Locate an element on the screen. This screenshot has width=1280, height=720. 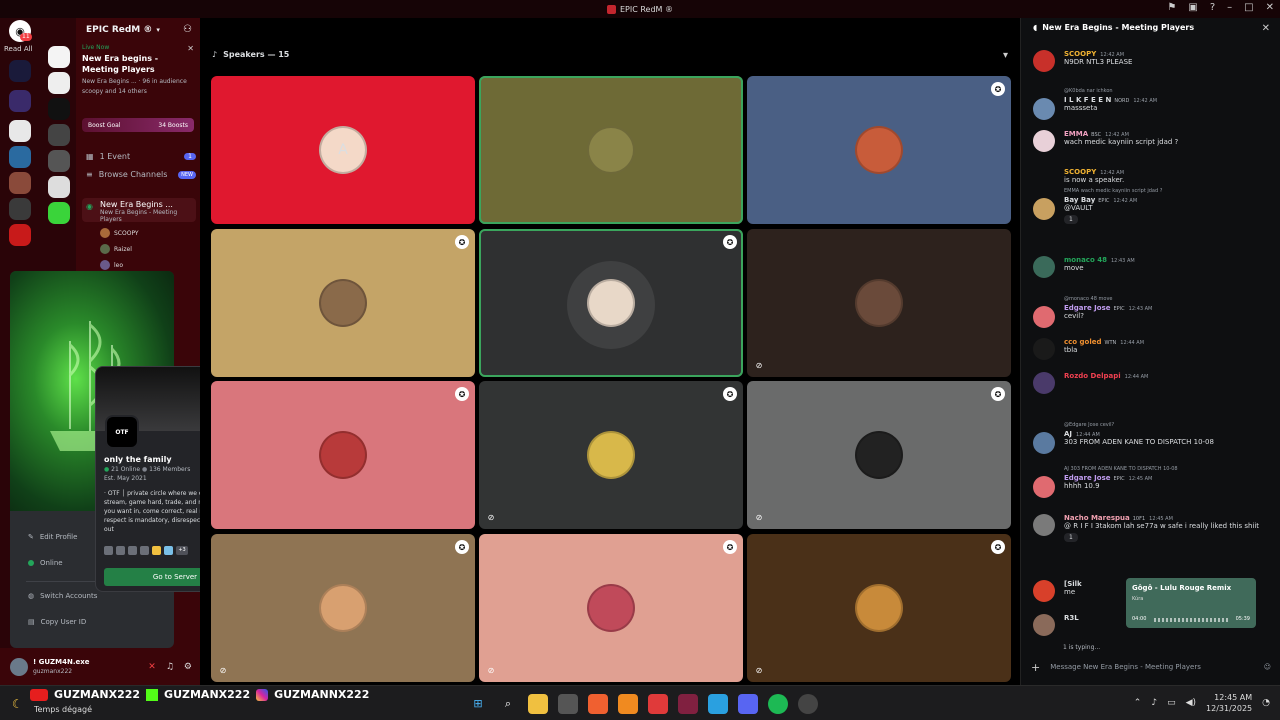
minimize-button: – is located at coordinates (1229, 7).